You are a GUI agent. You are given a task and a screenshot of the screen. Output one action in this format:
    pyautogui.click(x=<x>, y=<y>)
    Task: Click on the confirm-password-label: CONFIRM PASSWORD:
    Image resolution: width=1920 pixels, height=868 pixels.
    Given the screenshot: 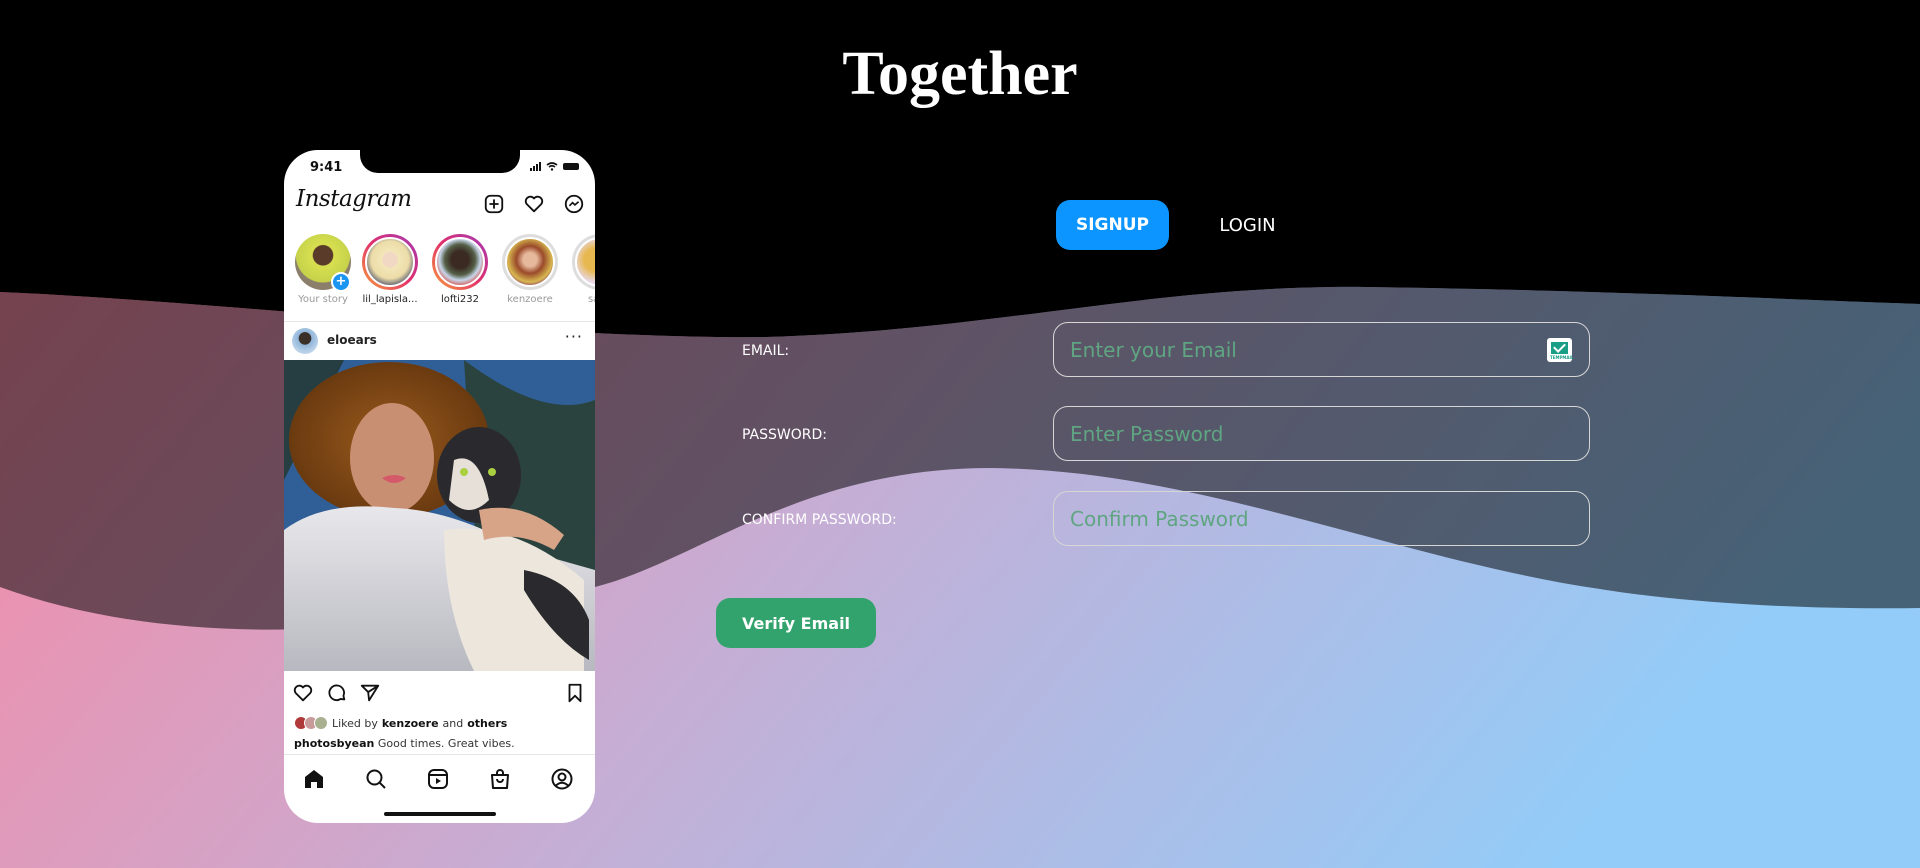 What is the action you would take?
    pyautogui.click(x=819, y=520)
    